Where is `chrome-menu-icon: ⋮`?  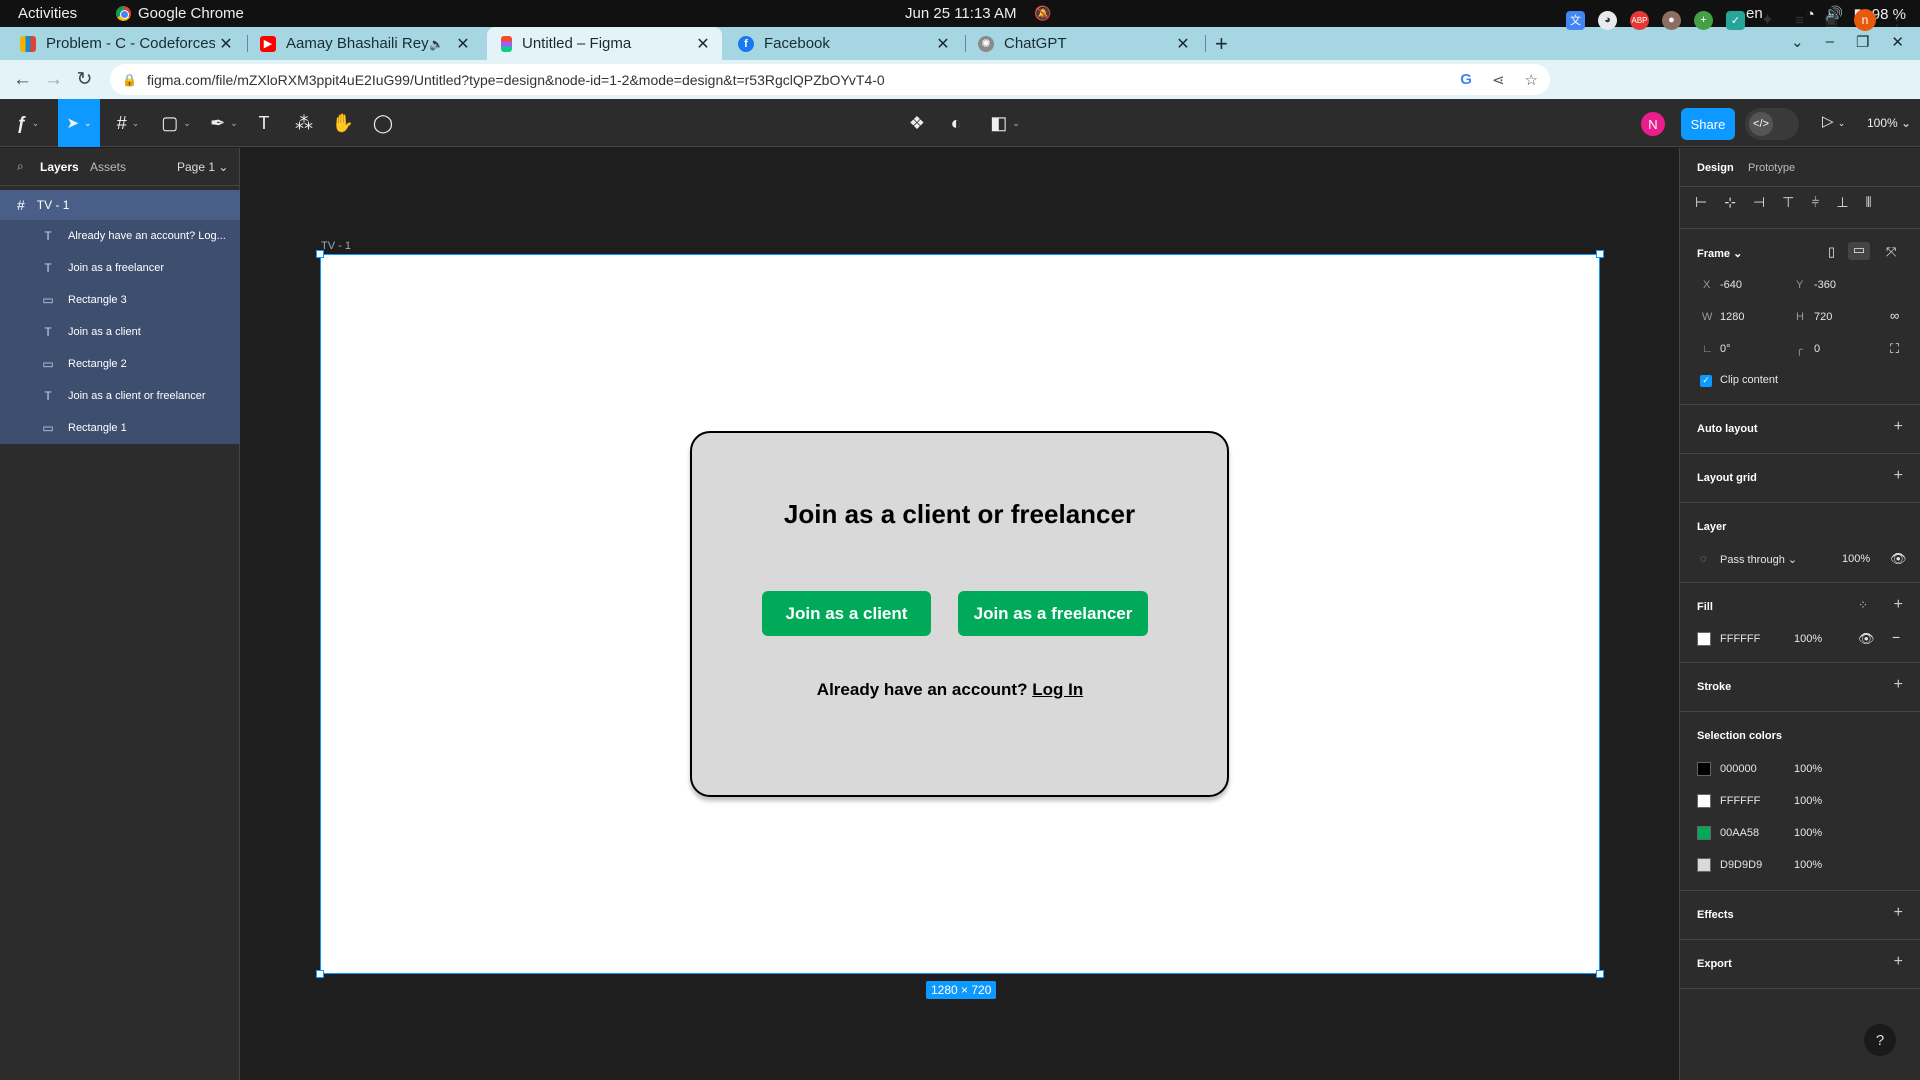 chrome-menu-icon: ⋮ is located at coordinates (1897, 20).